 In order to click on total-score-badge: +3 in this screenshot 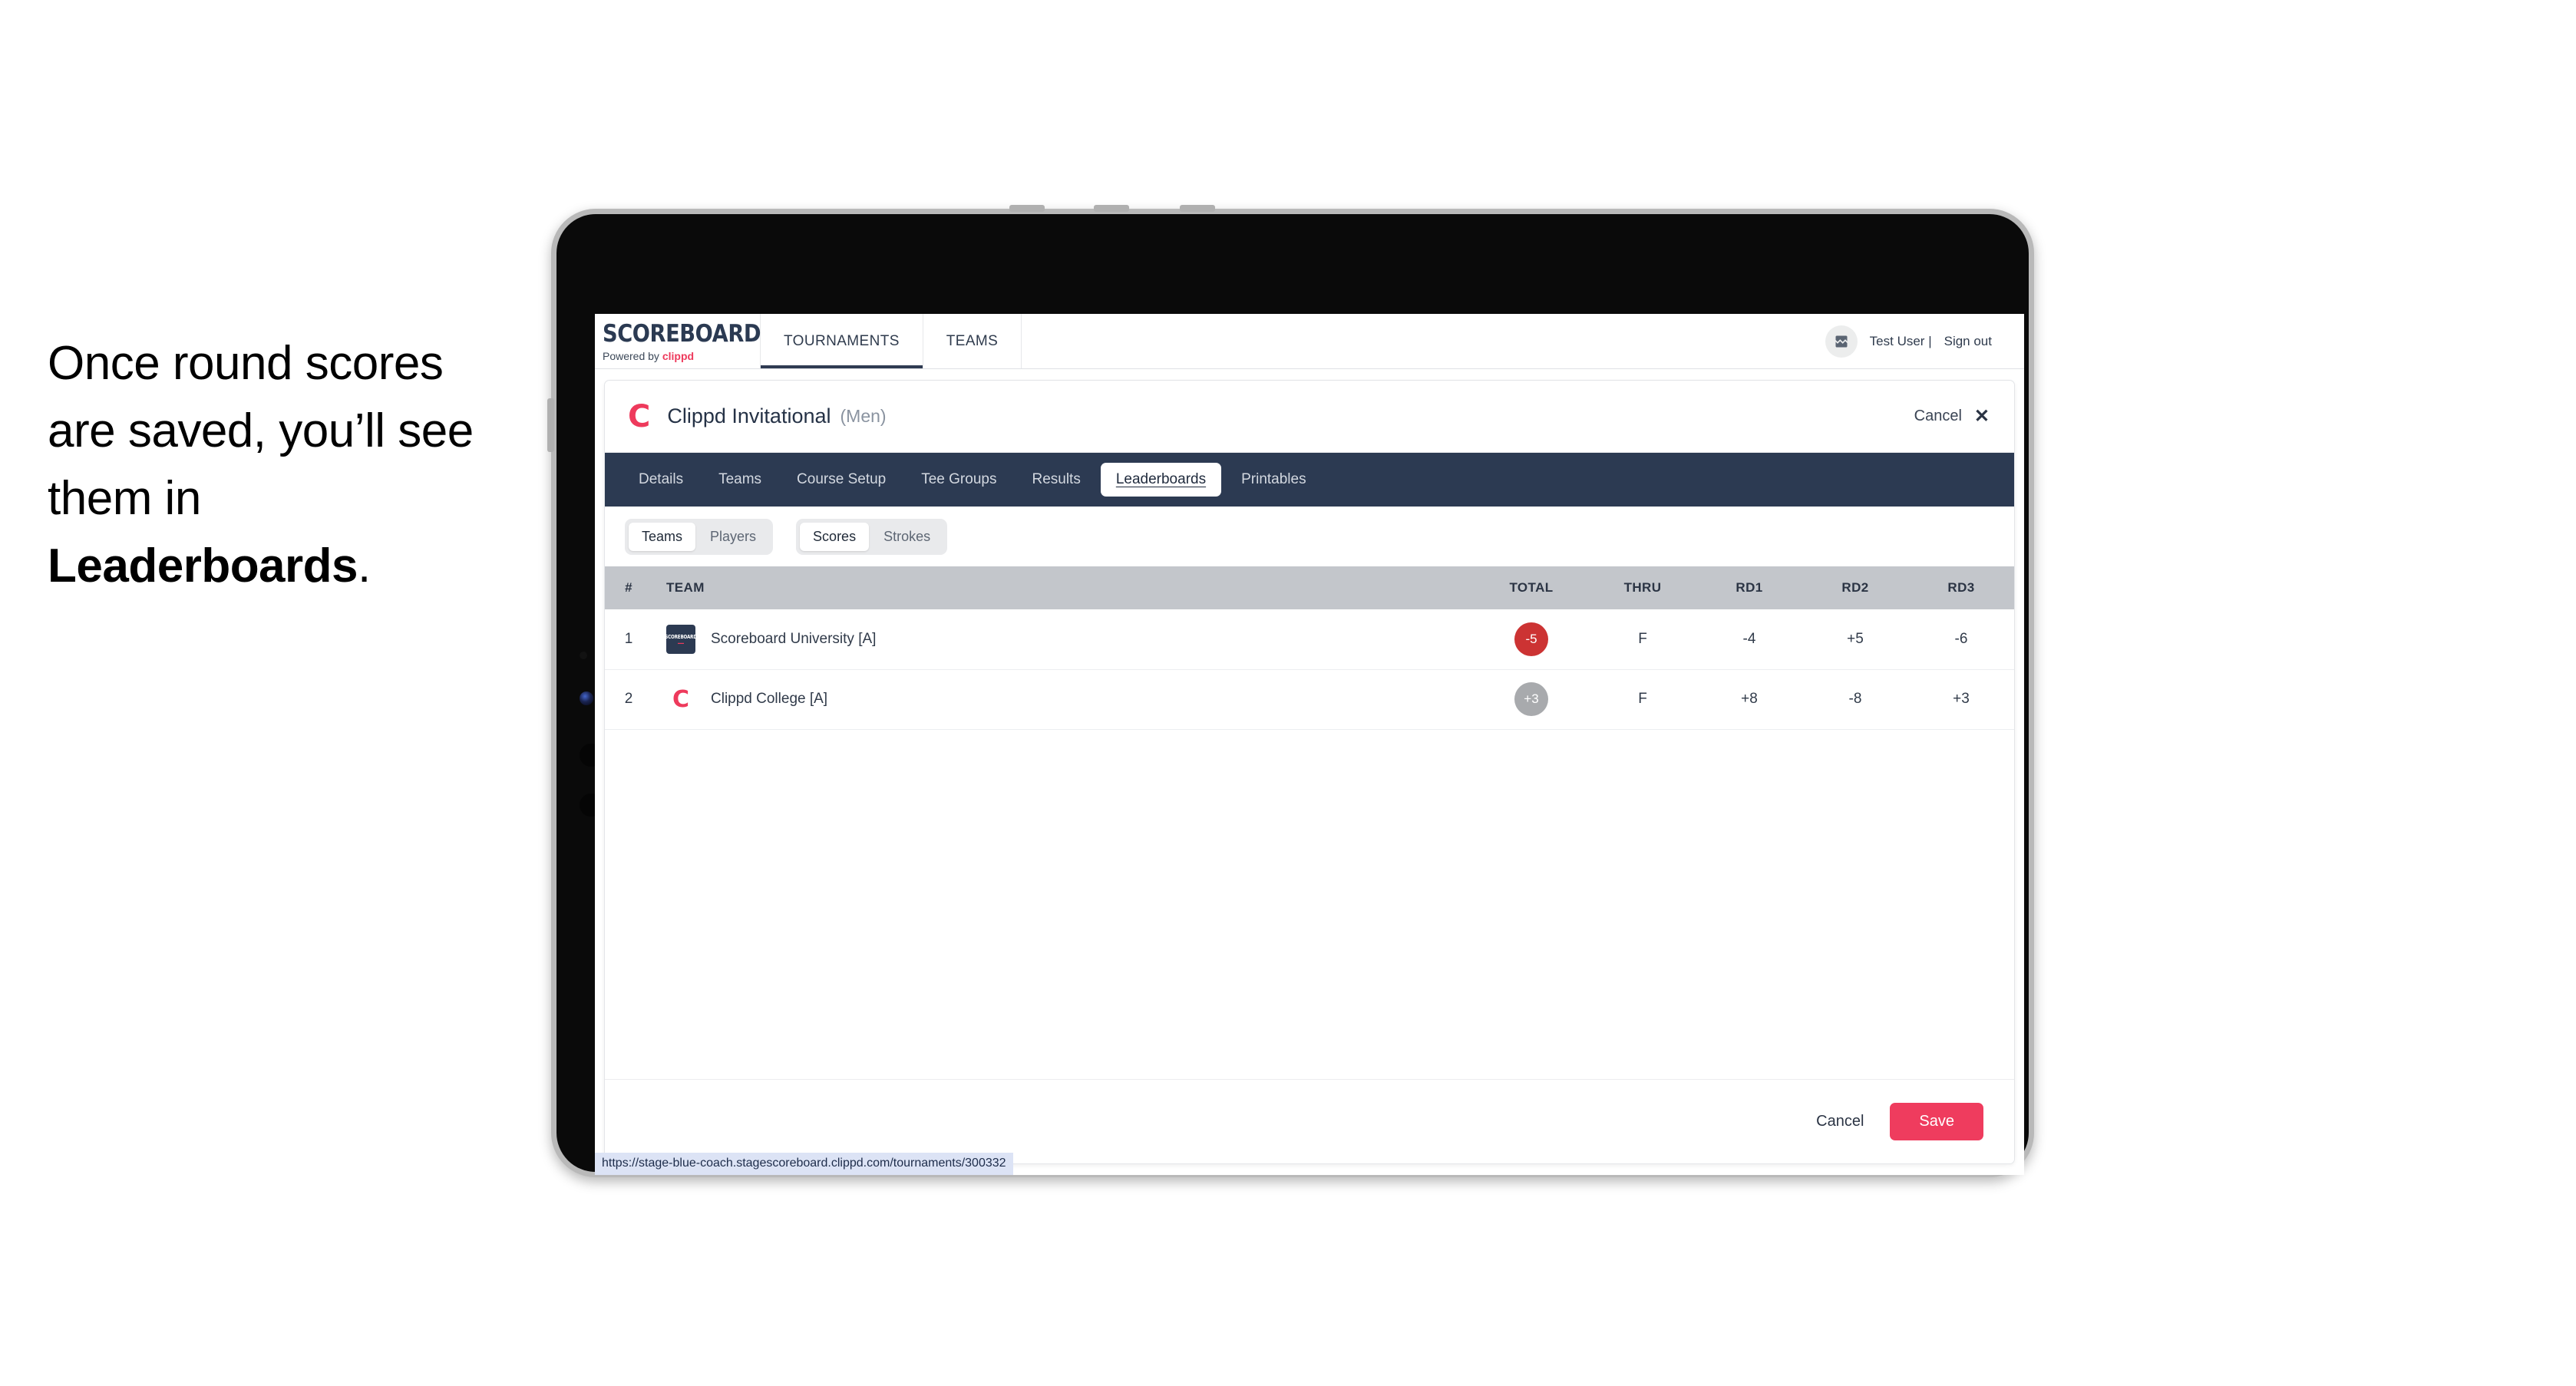, I will do `click(1531, 699)`.